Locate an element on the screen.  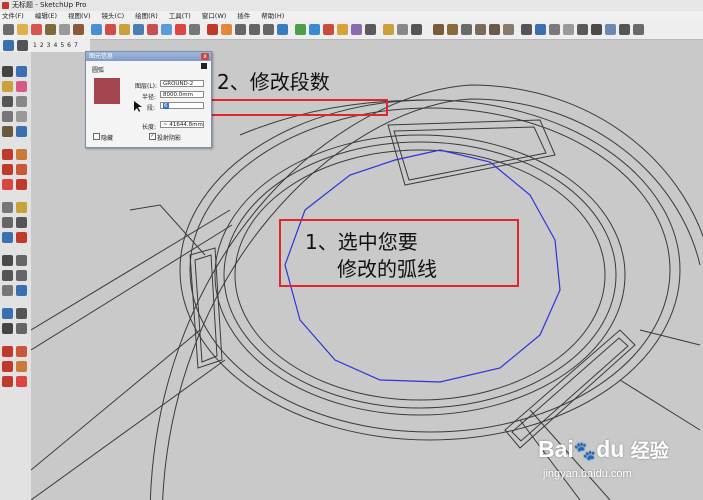
push-pull-icon is located at coordinates (110, 29).